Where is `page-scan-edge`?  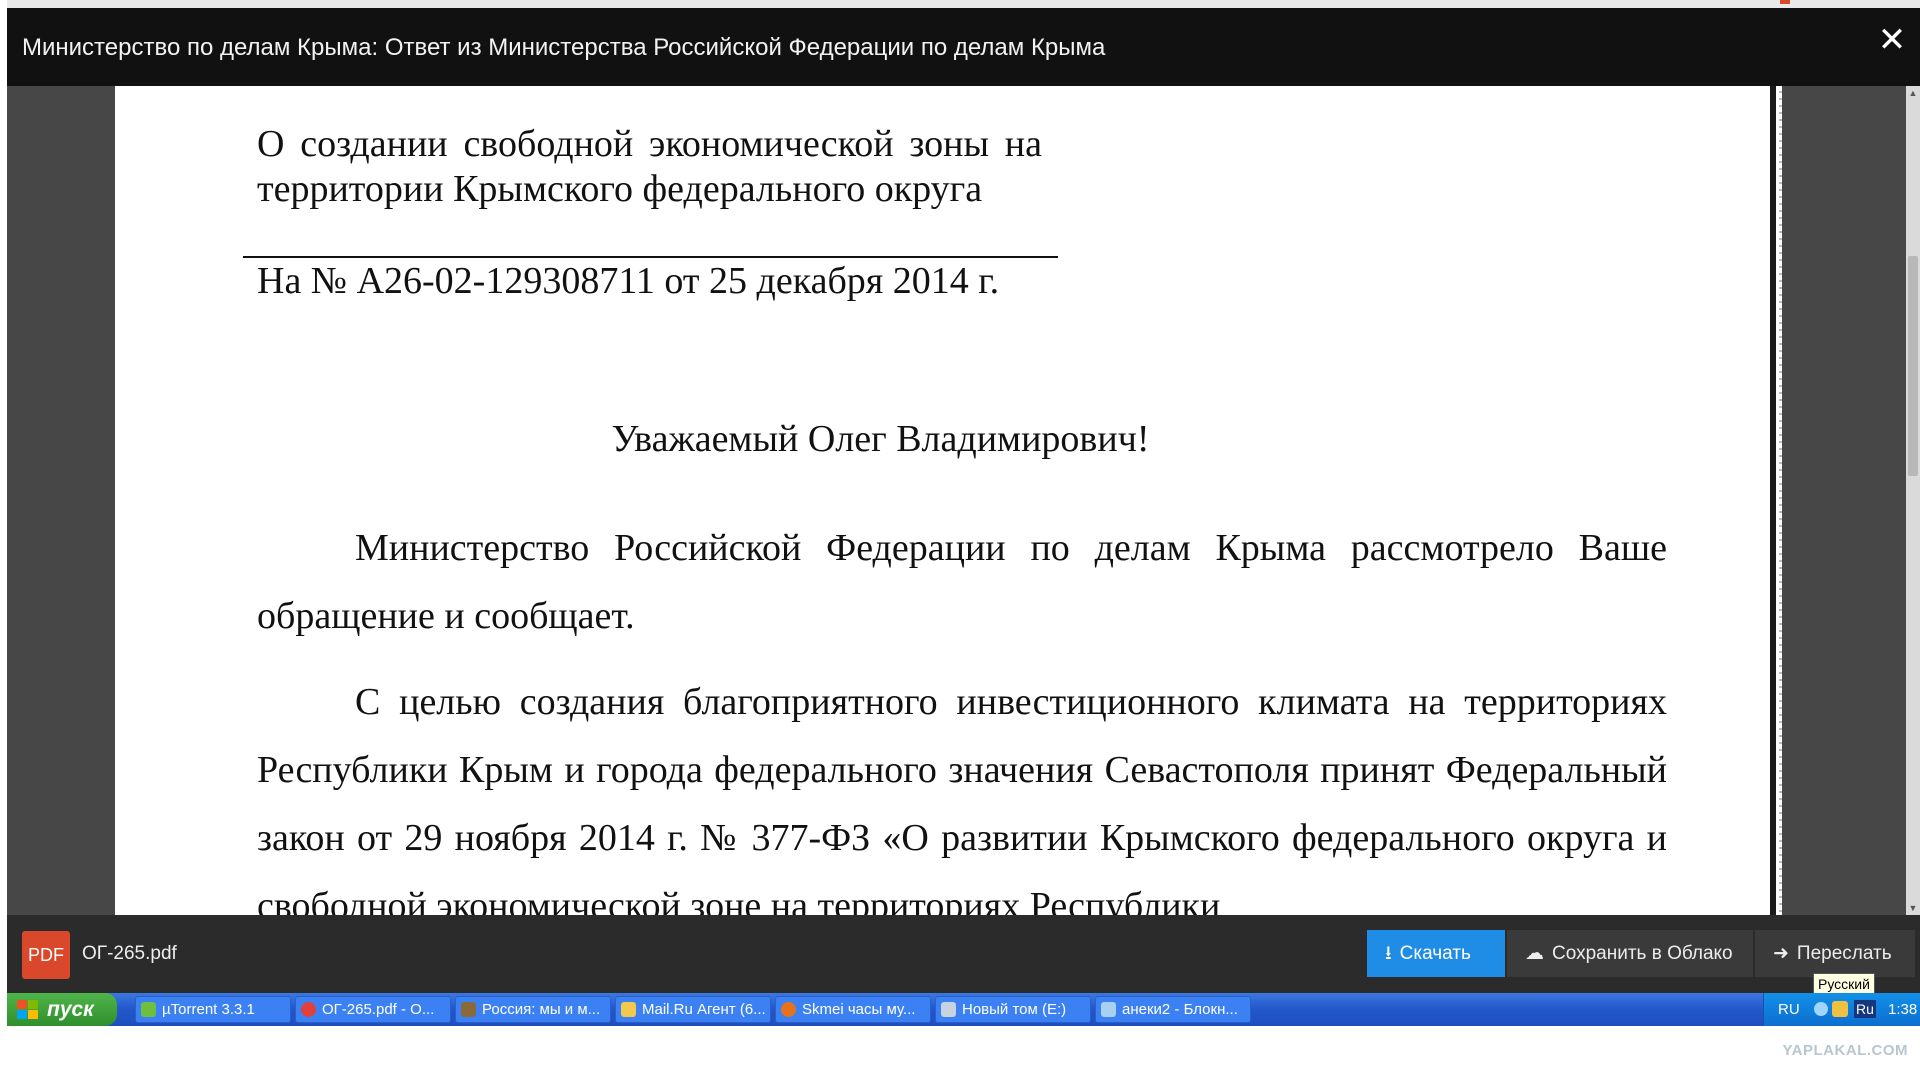
page-scan-edge is located at coordinates (1773, 500).